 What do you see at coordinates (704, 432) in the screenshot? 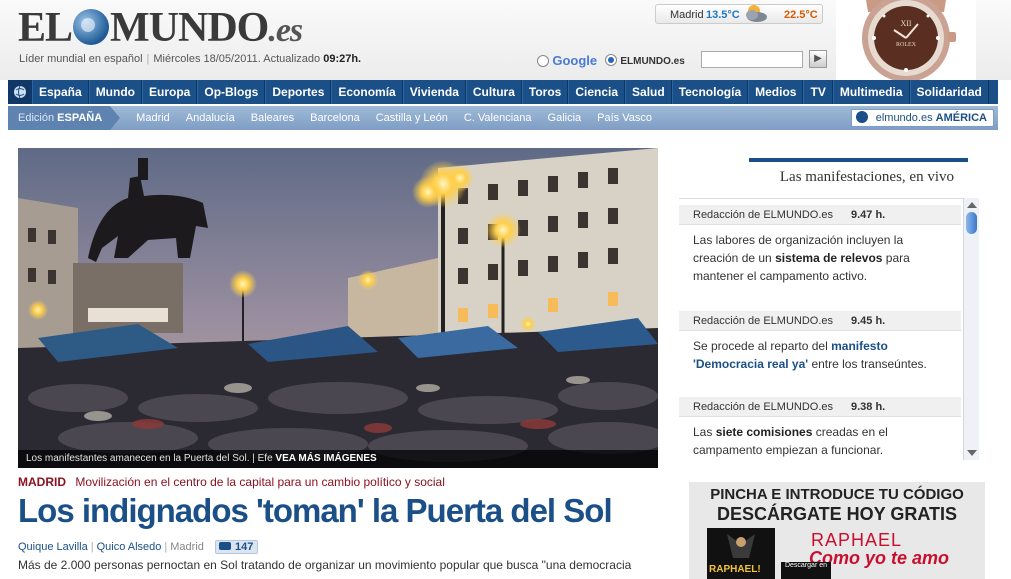
I see `entry-text-part: Las` at bounding box center [704, 432].